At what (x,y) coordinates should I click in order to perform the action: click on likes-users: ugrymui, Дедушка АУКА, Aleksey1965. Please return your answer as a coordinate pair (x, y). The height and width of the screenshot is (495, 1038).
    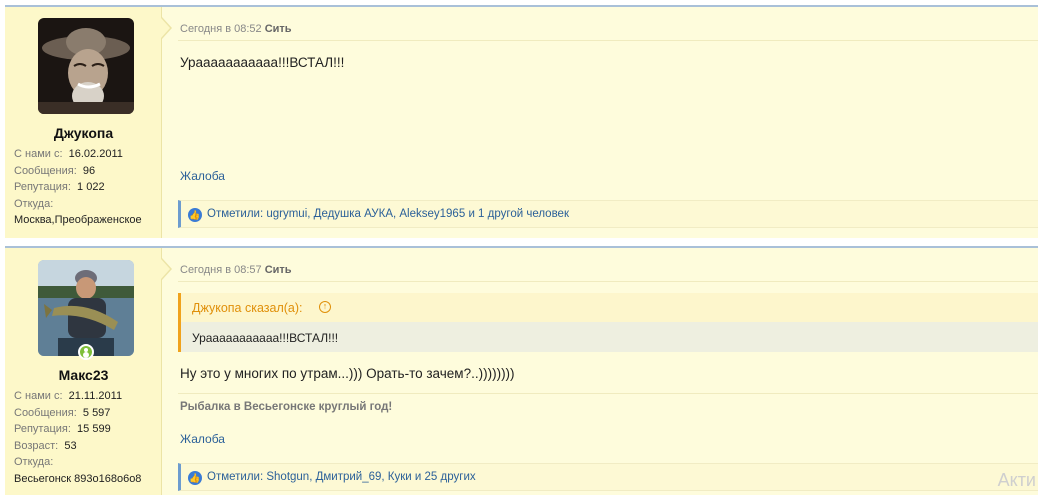
    Looking at the image, I should click on (365, 214).